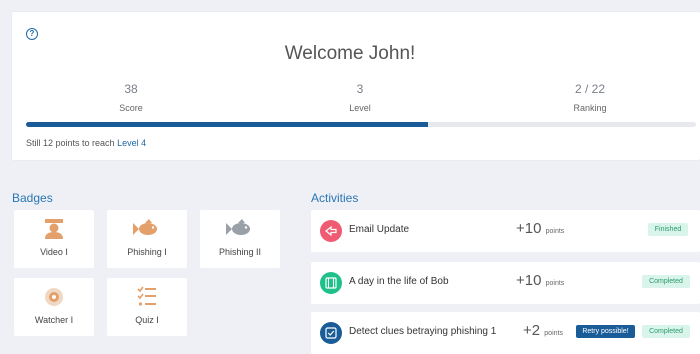  I want to click on level-hint: Still 12 points to reach Level 4, so click(86, 143).